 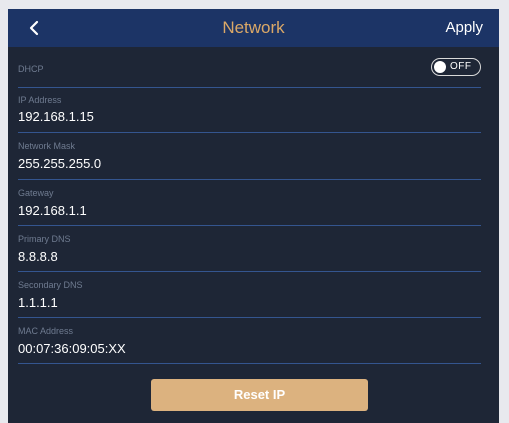 What do you see at coordinates (259, 395) in the screenshot?
I see `reset-ip-button: Reset IP` at bounding box center [259, 395].